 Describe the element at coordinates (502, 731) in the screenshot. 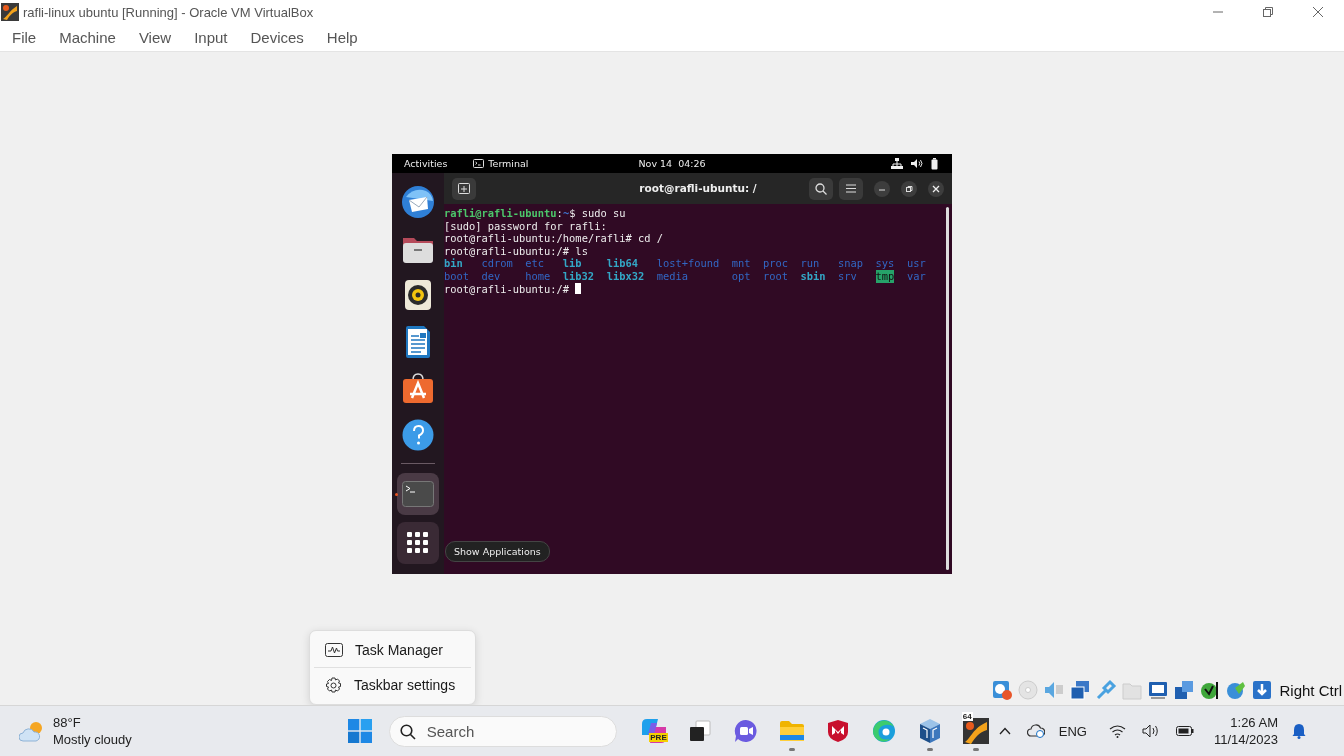

I see `search-field: Search` at that location.